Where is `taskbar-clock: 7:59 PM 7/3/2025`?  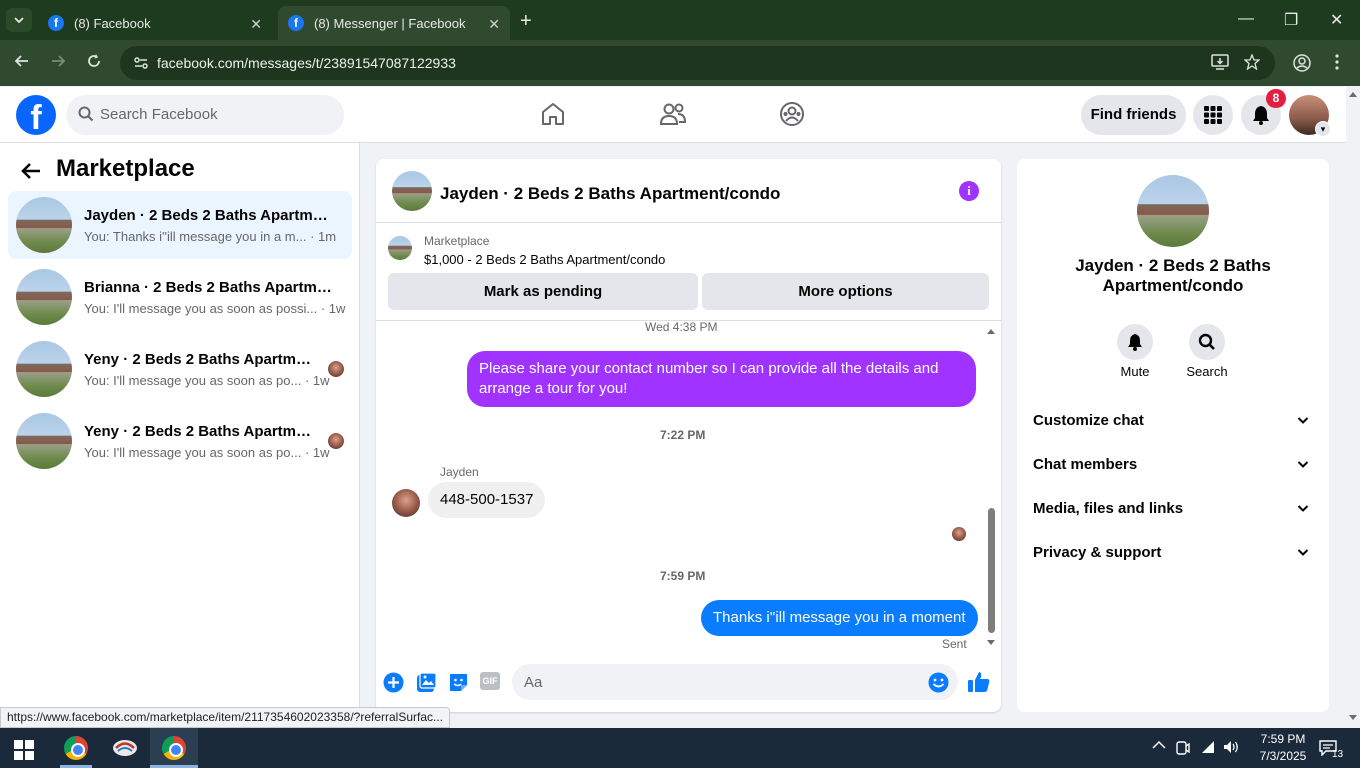 taskbar-clock: 7:59 PM 7/3/2025 is located at coordinates (1283, 748).